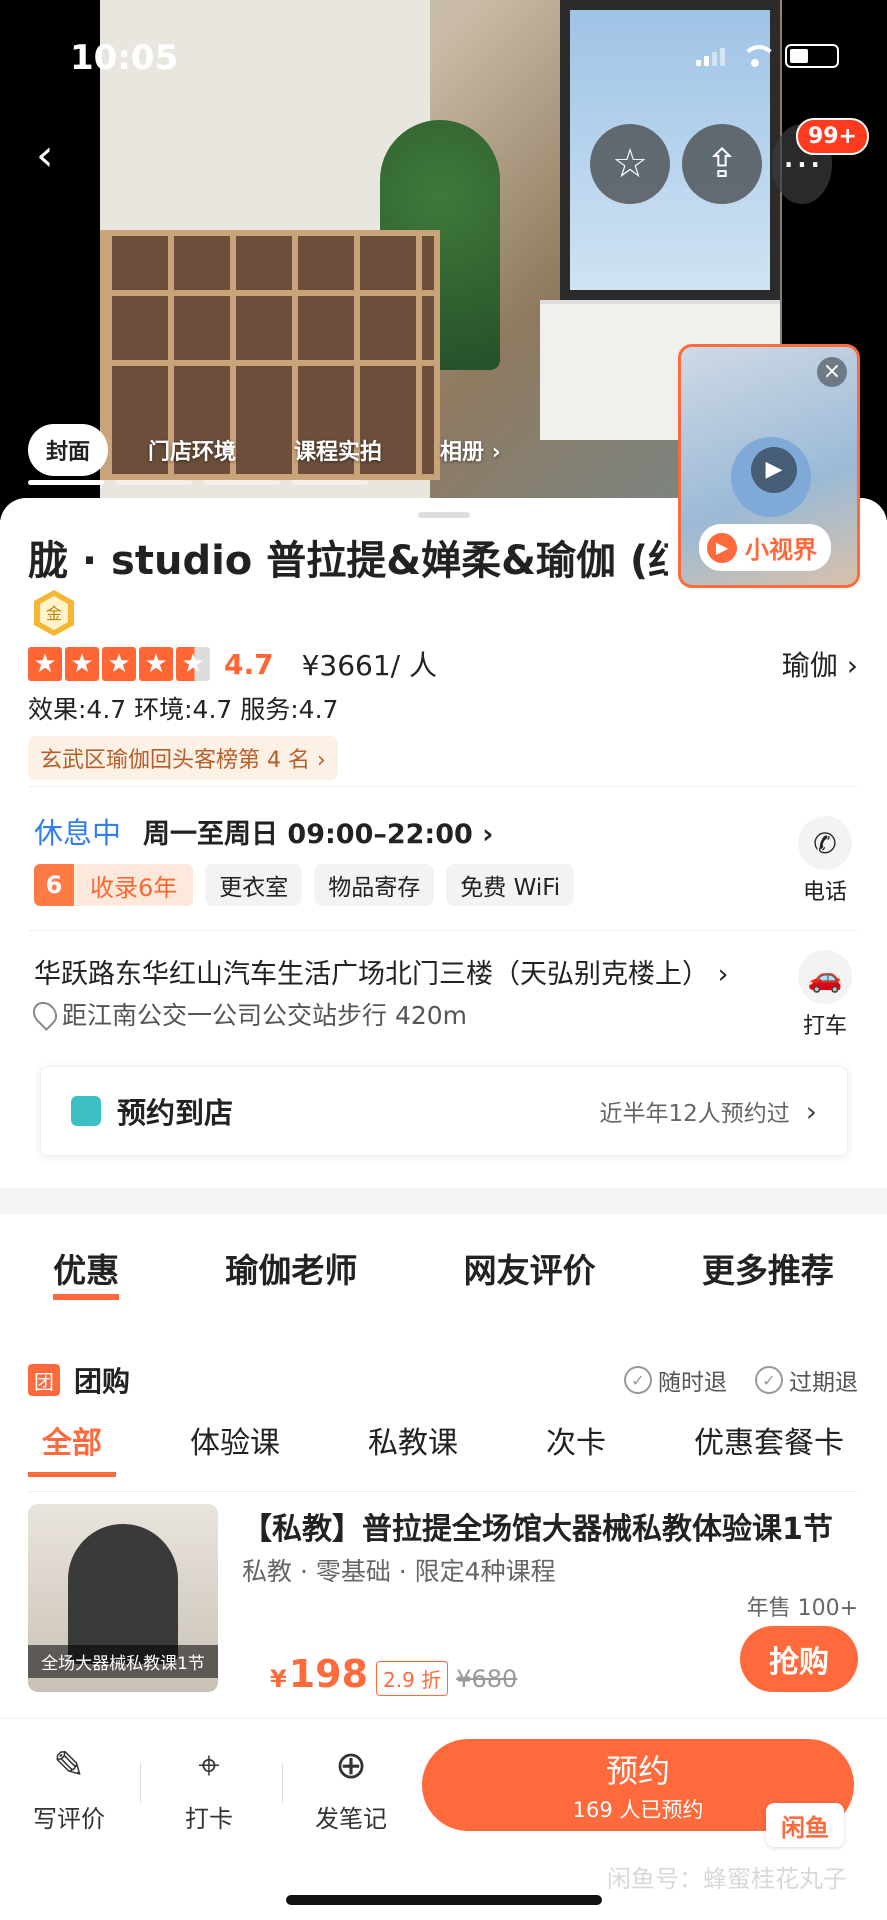  I want to click on half-star-icon: ★, so click(193, 664).